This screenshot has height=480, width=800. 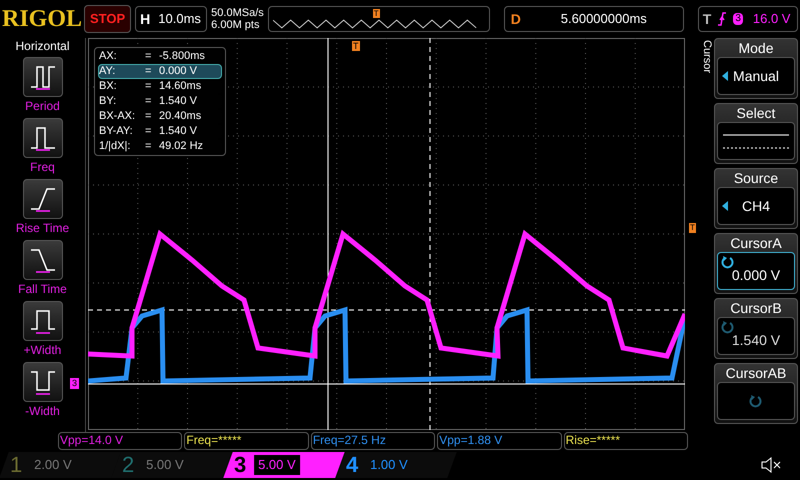 I want to click on channel-tab: 4 1.00 V, so click(x=396, y=465).